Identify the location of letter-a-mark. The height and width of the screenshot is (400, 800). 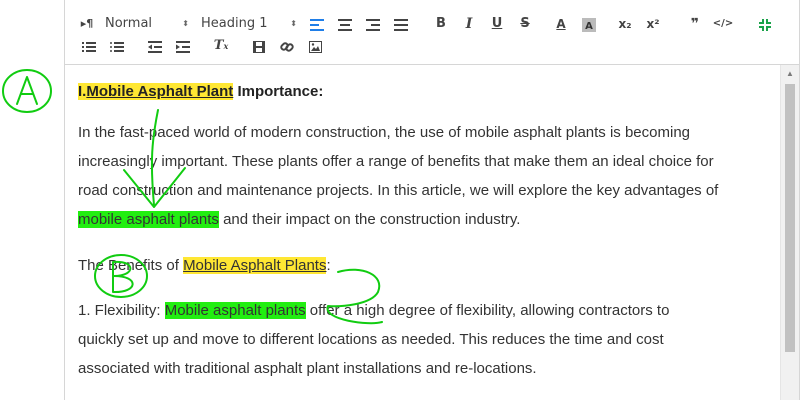
(27, 90).